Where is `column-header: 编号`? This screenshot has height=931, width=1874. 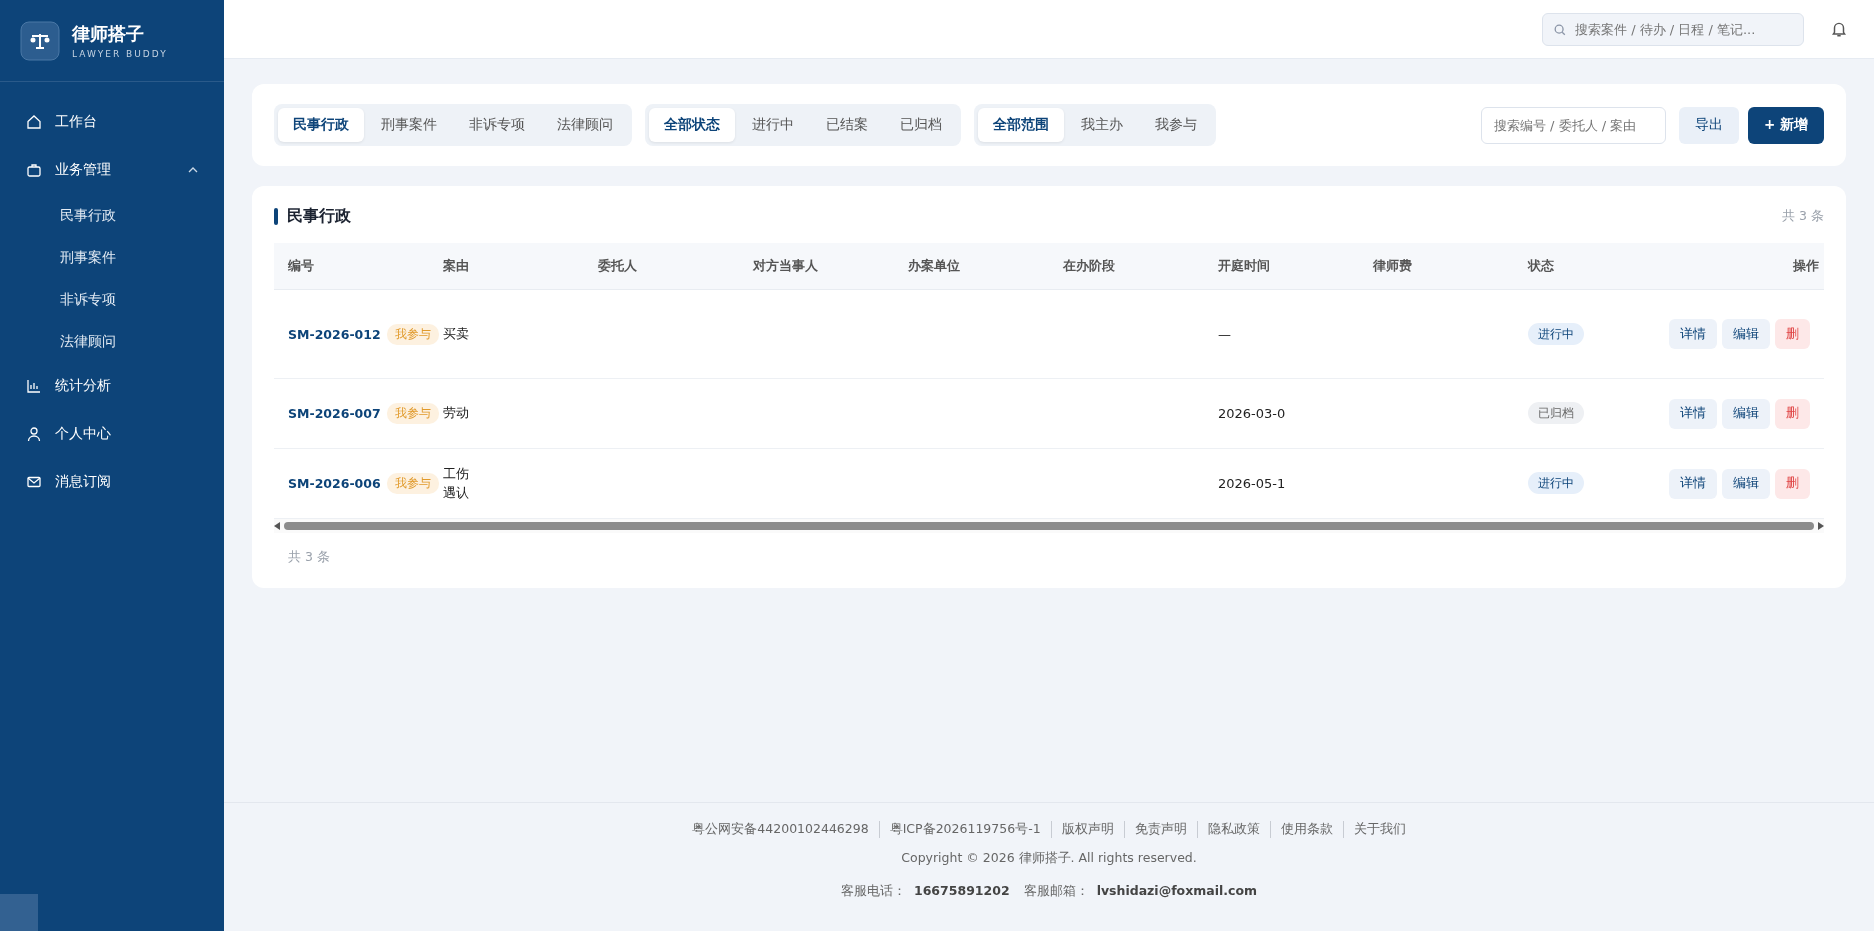 column-header: 编号 is located at coordinates (301, 265).